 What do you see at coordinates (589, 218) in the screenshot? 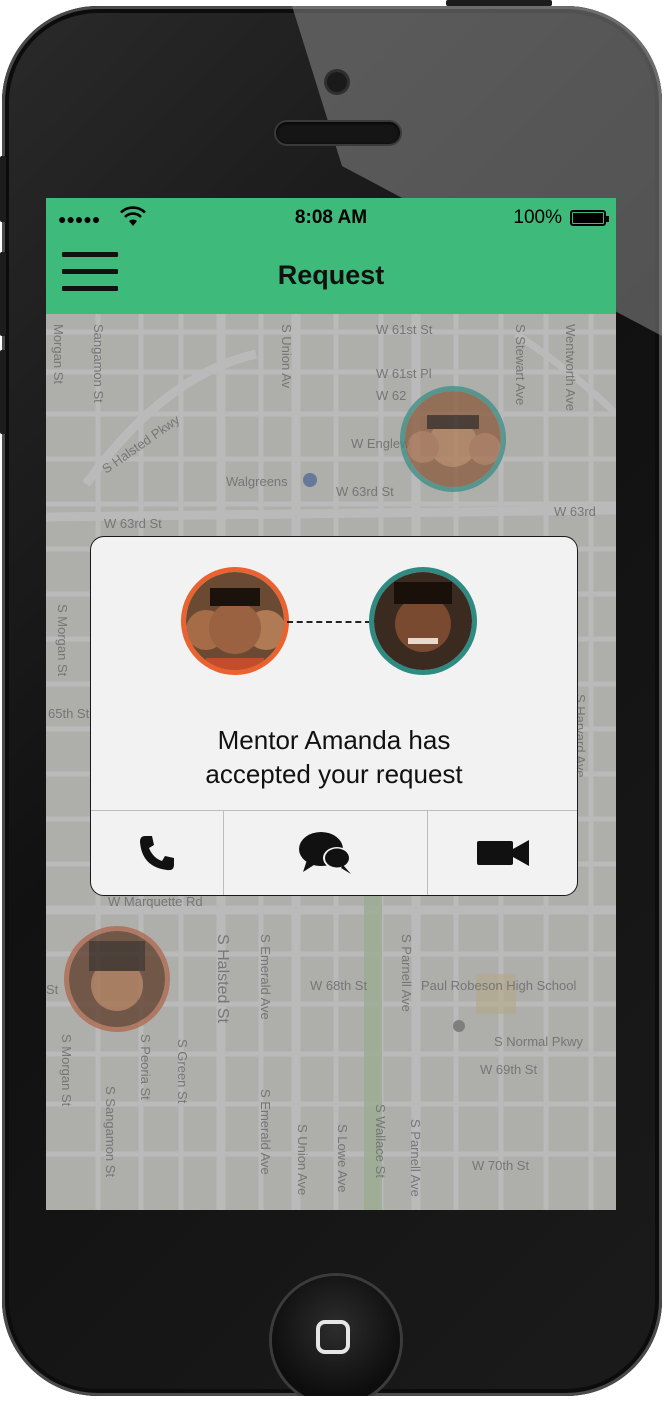
I see `battery-icon` at bounding box center [589, 218].